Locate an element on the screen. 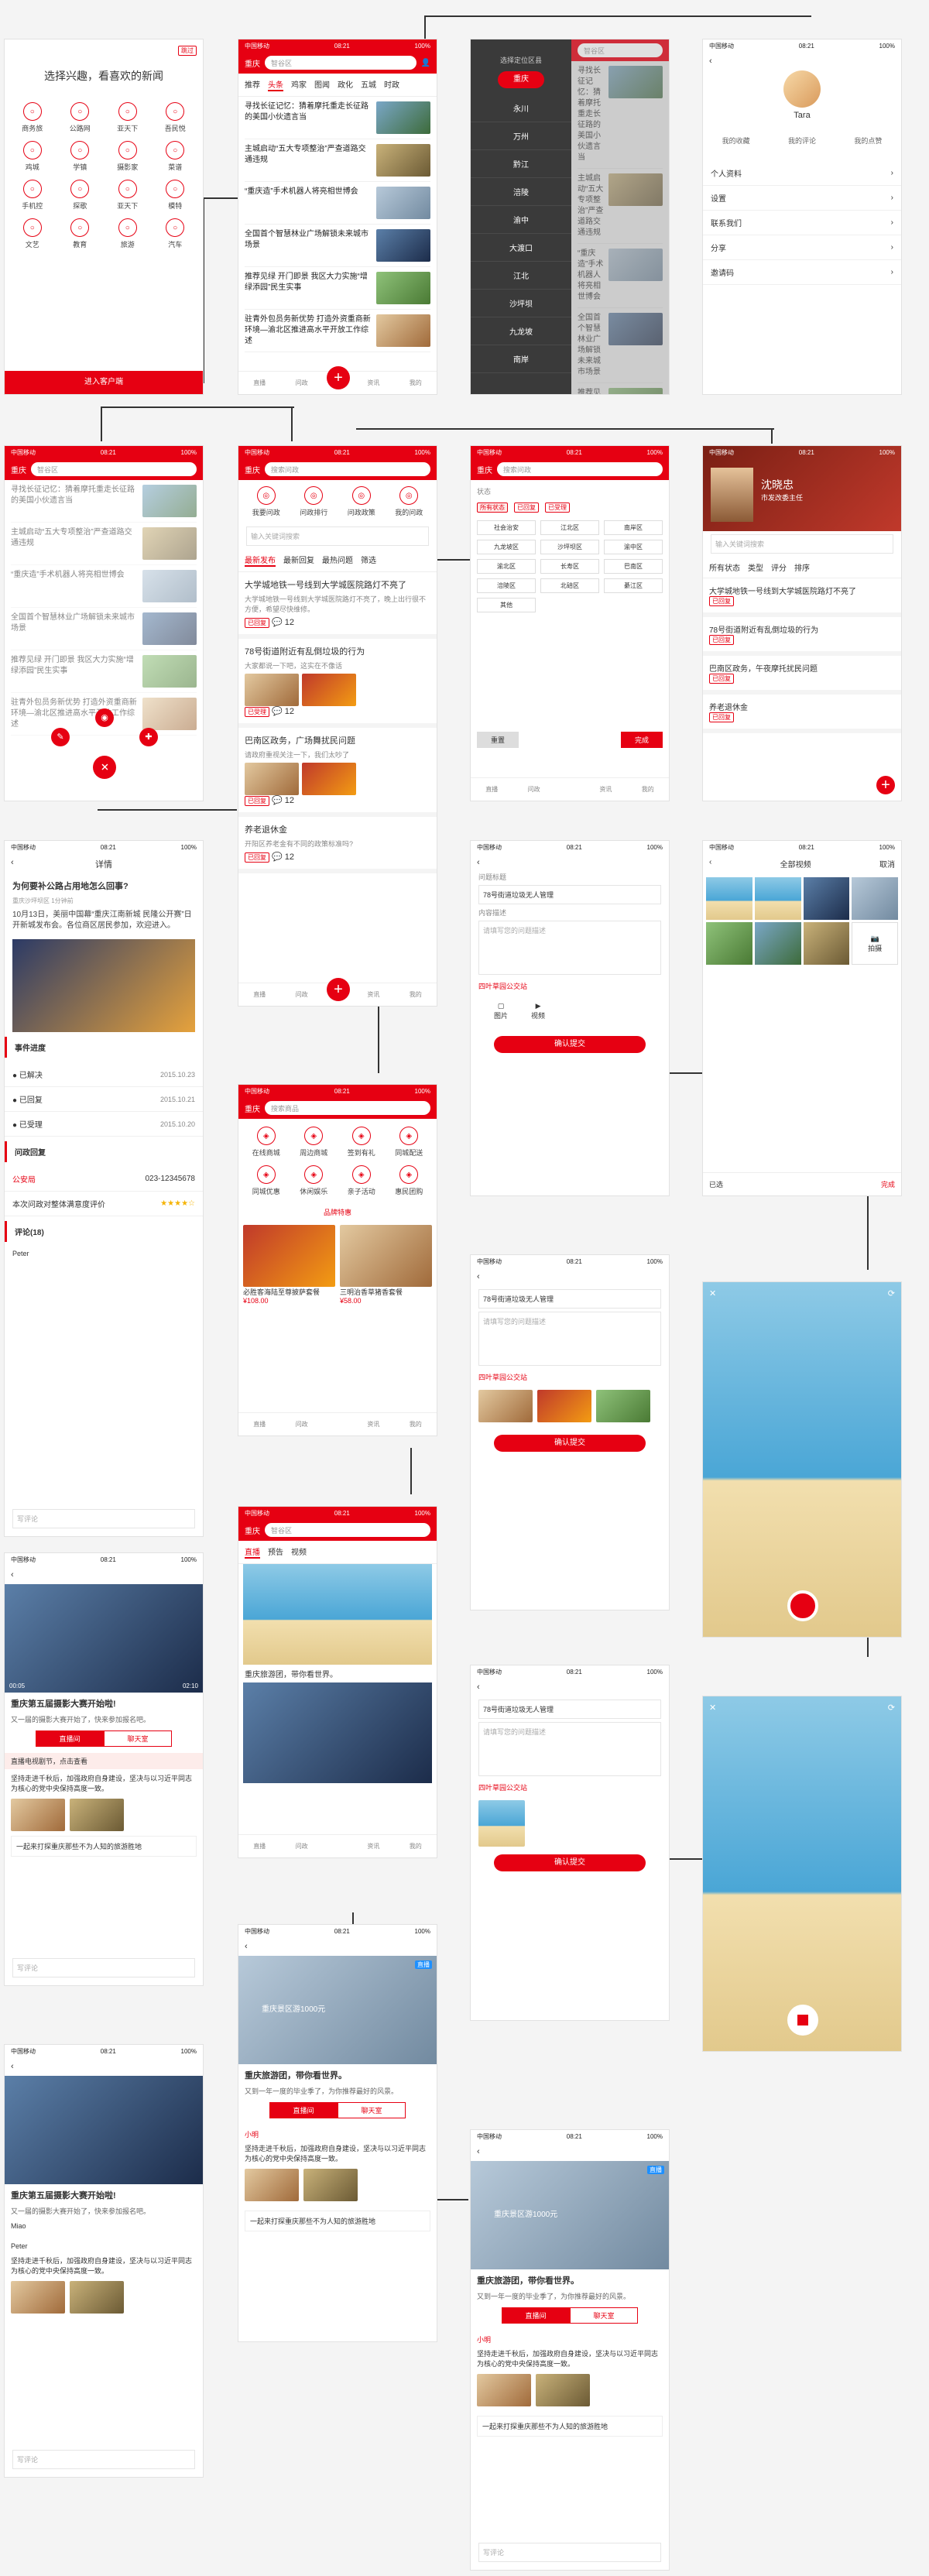 This screenshot has width=929, height=2576. filter-tab: 筛选 is located at coordinates (369, 560).